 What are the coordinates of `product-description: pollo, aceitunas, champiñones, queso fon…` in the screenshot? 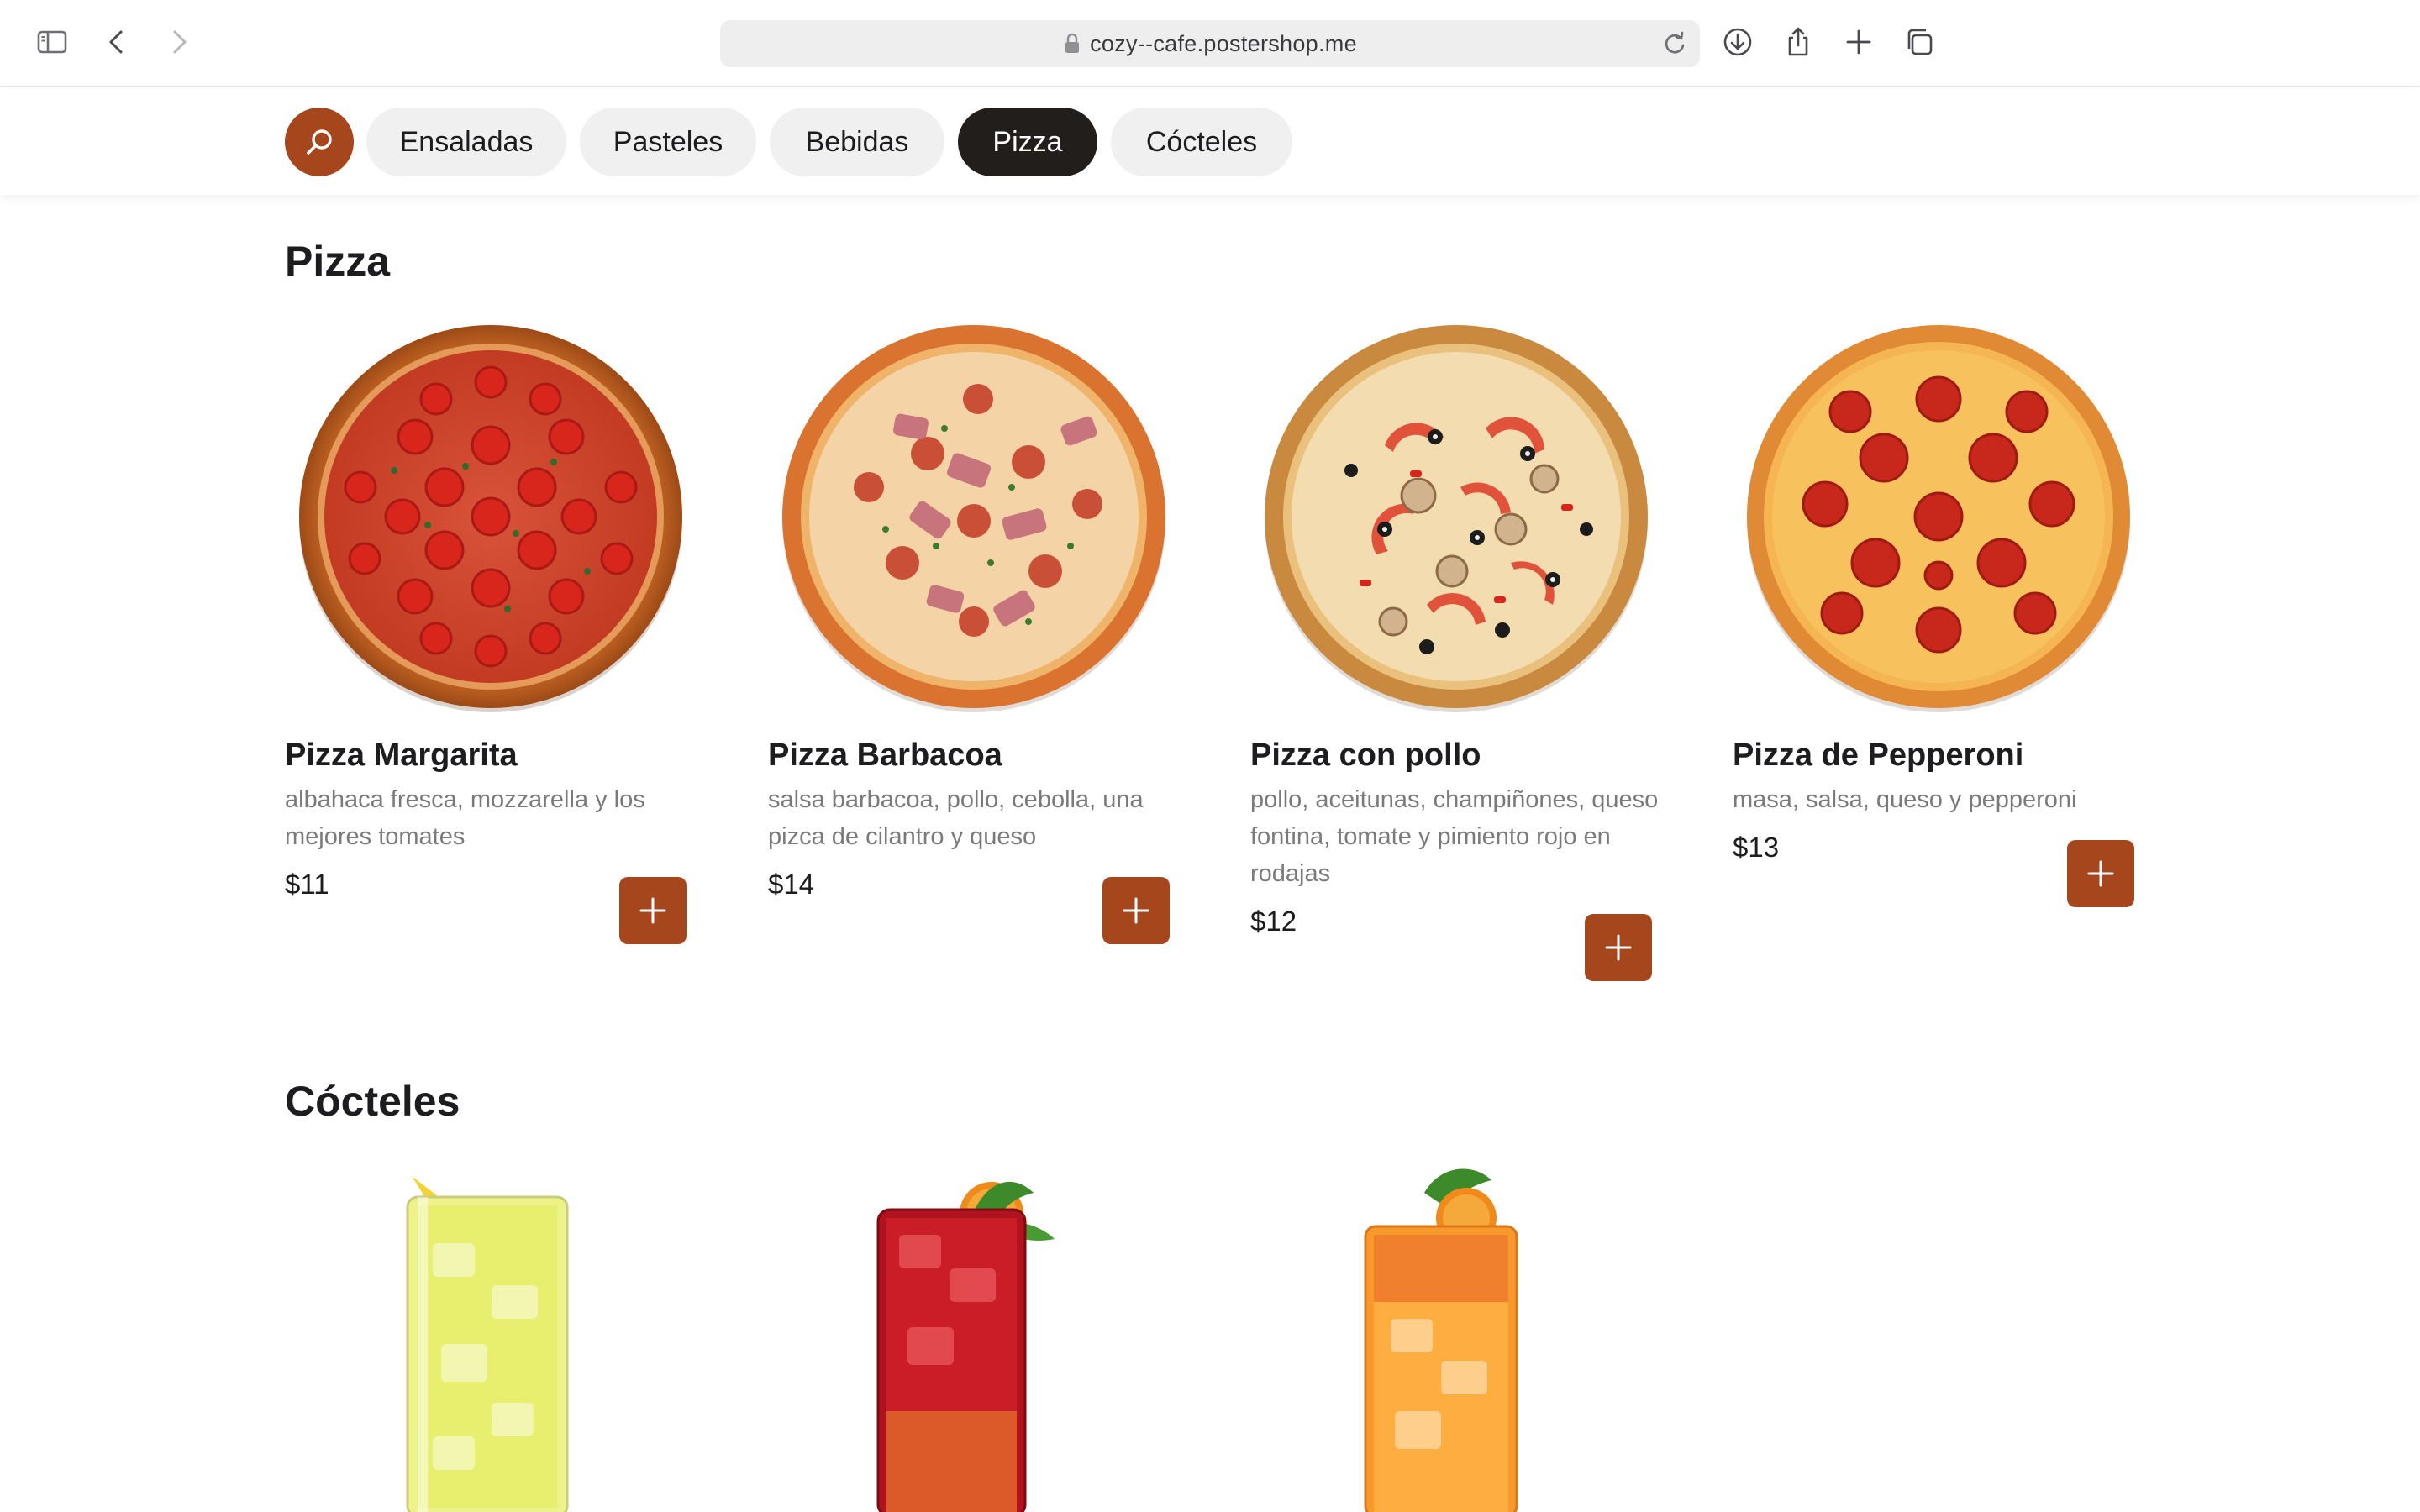 It's located at (1454, 836).